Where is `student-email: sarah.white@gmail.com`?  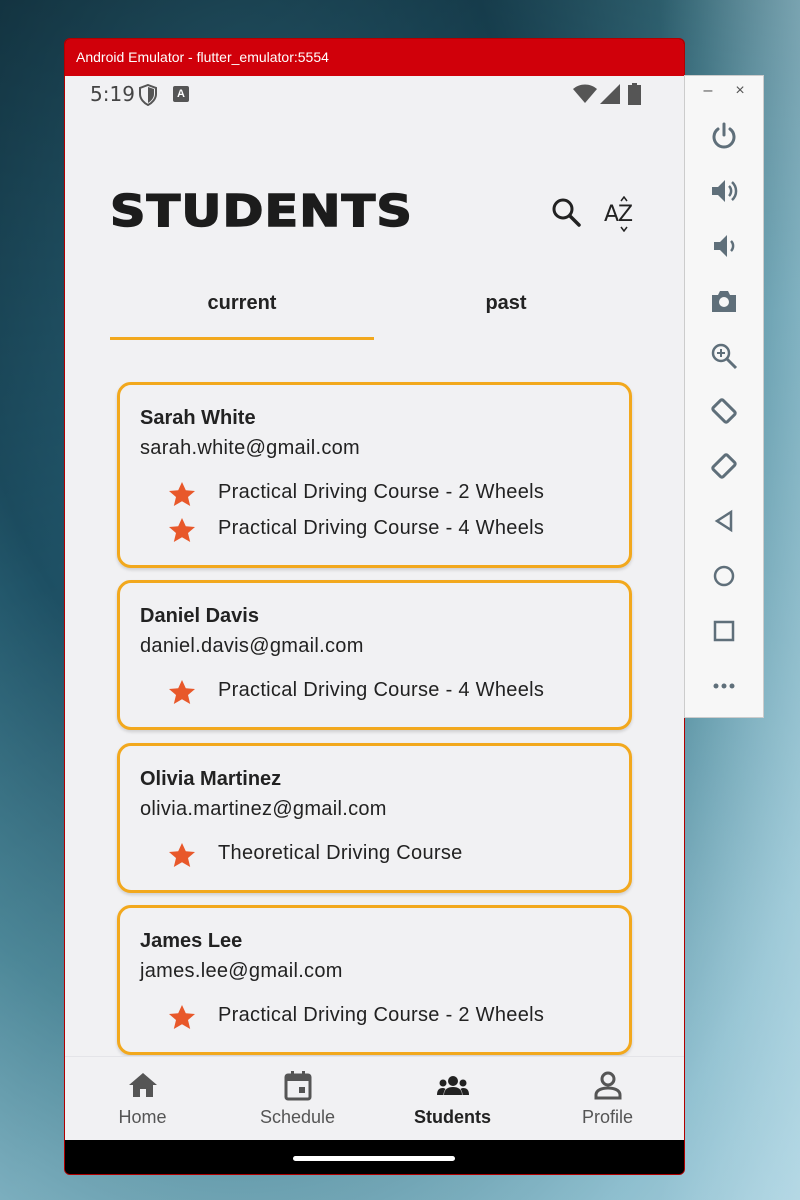
student-email: sarah.white@gmail.com is located at coordinates (250, 448).